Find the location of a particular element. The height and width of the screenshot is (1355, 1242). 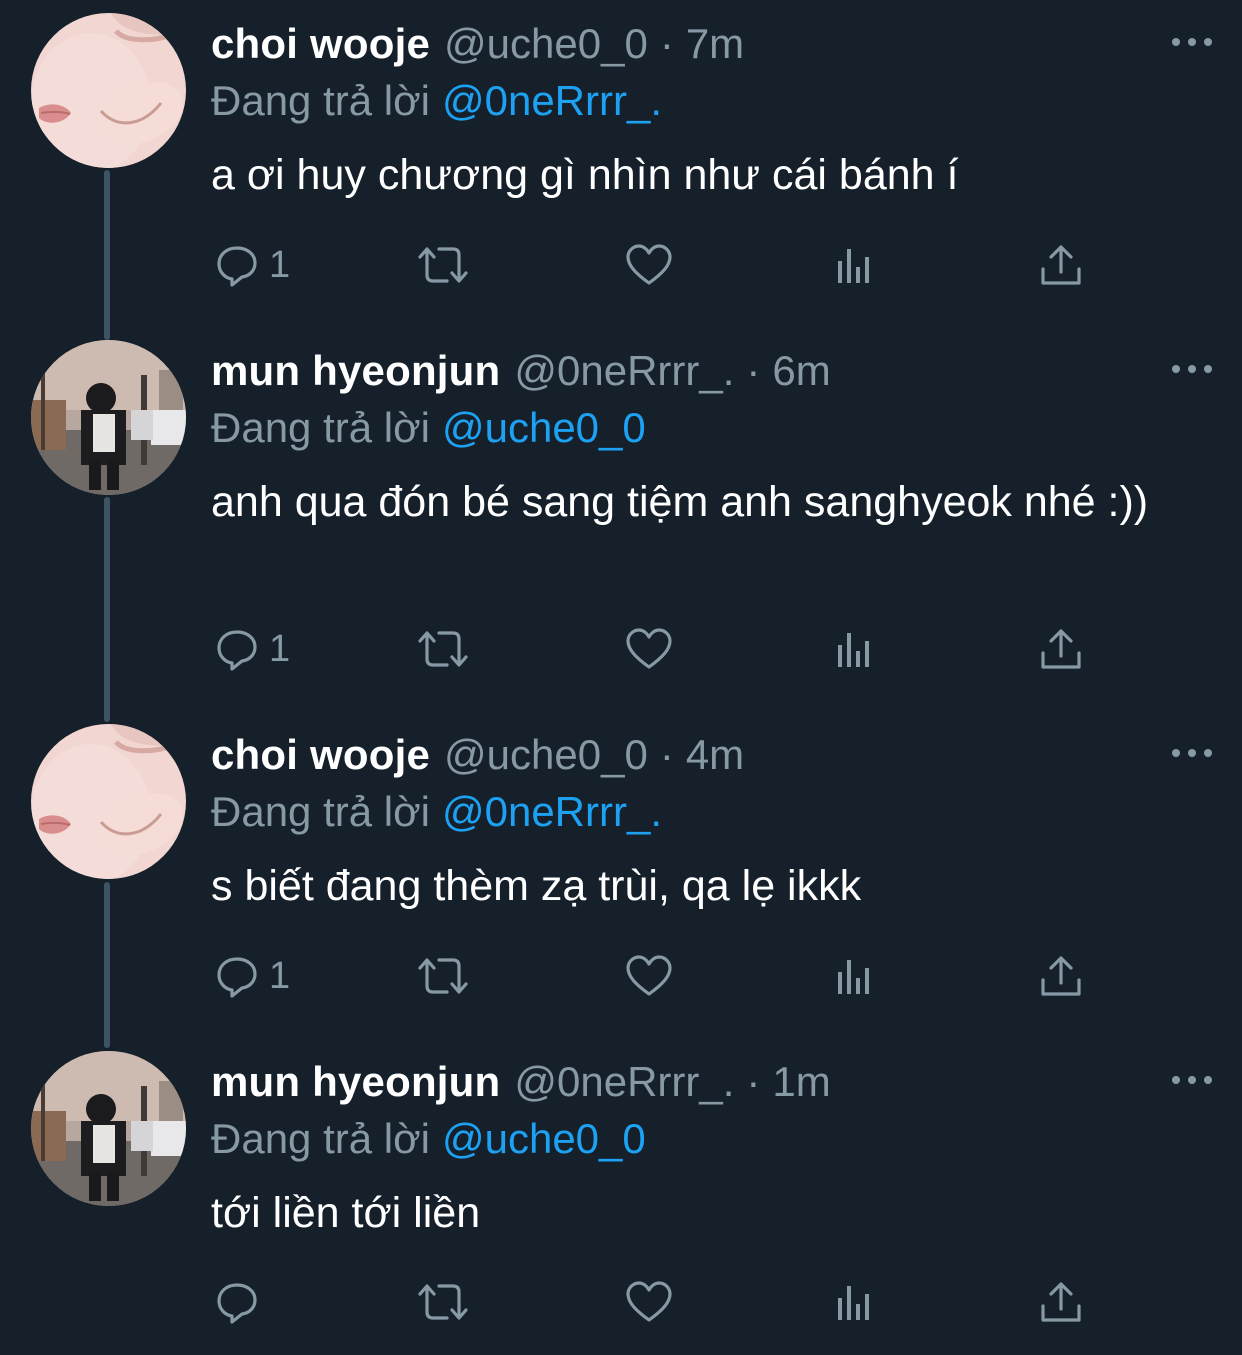

tweet-header: choi wooje @uche0_0 · 7m is located at coordinates (477, 44).